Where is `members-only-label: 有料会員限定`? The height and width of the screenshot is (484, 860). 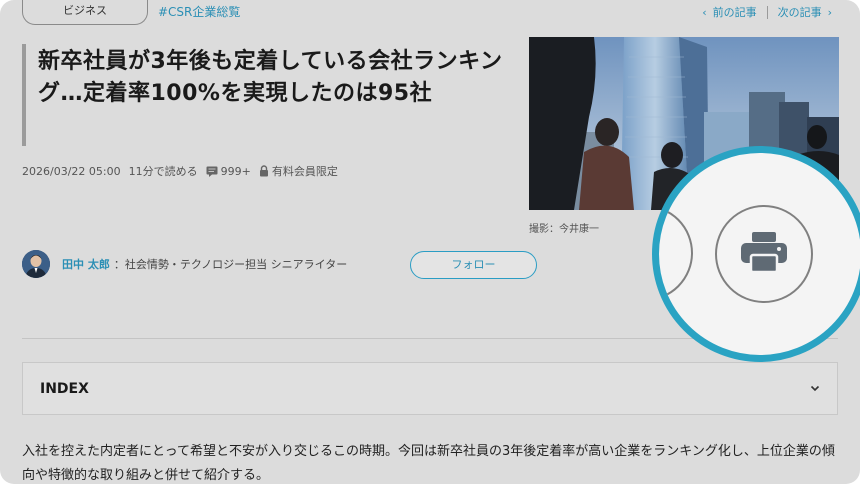
members-only-label: 有料会員限定 is located at coordinates (304, 171).